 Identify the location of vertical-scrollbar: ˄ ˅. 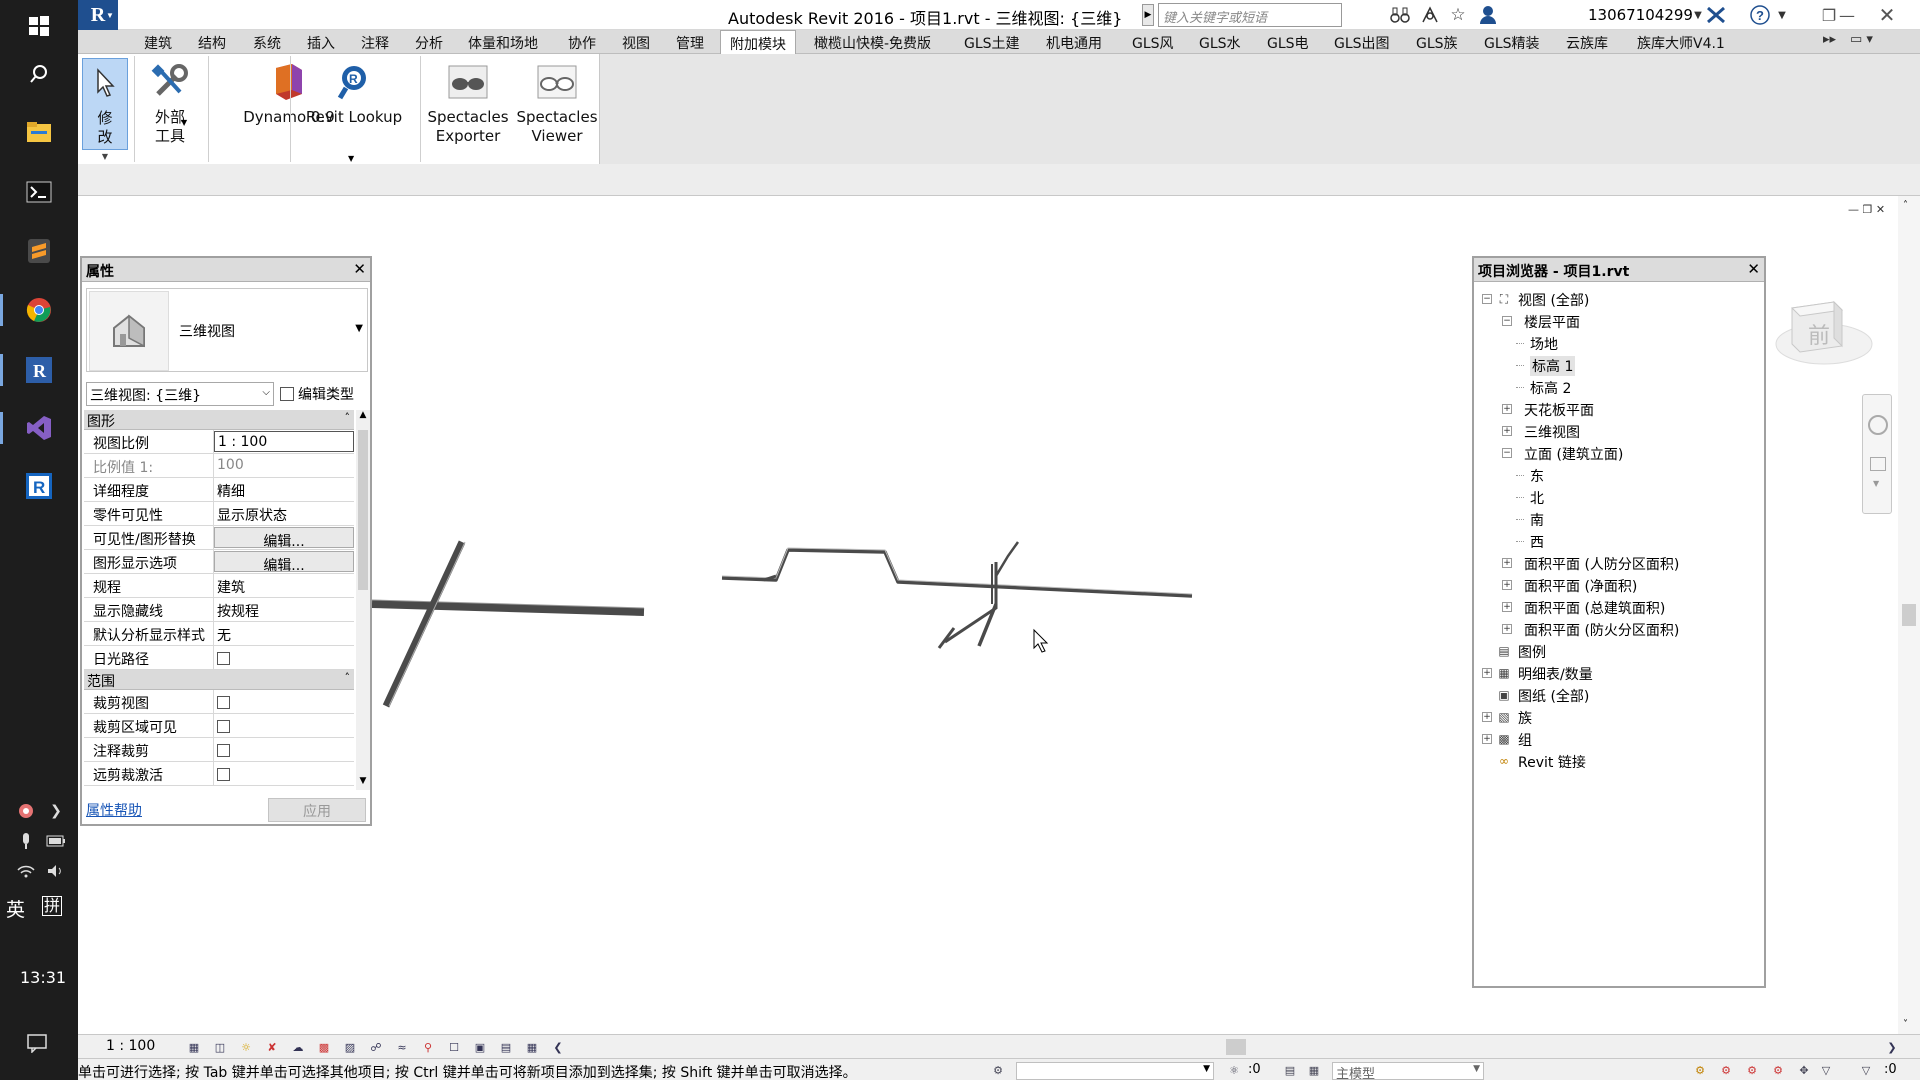
(1909, 615).